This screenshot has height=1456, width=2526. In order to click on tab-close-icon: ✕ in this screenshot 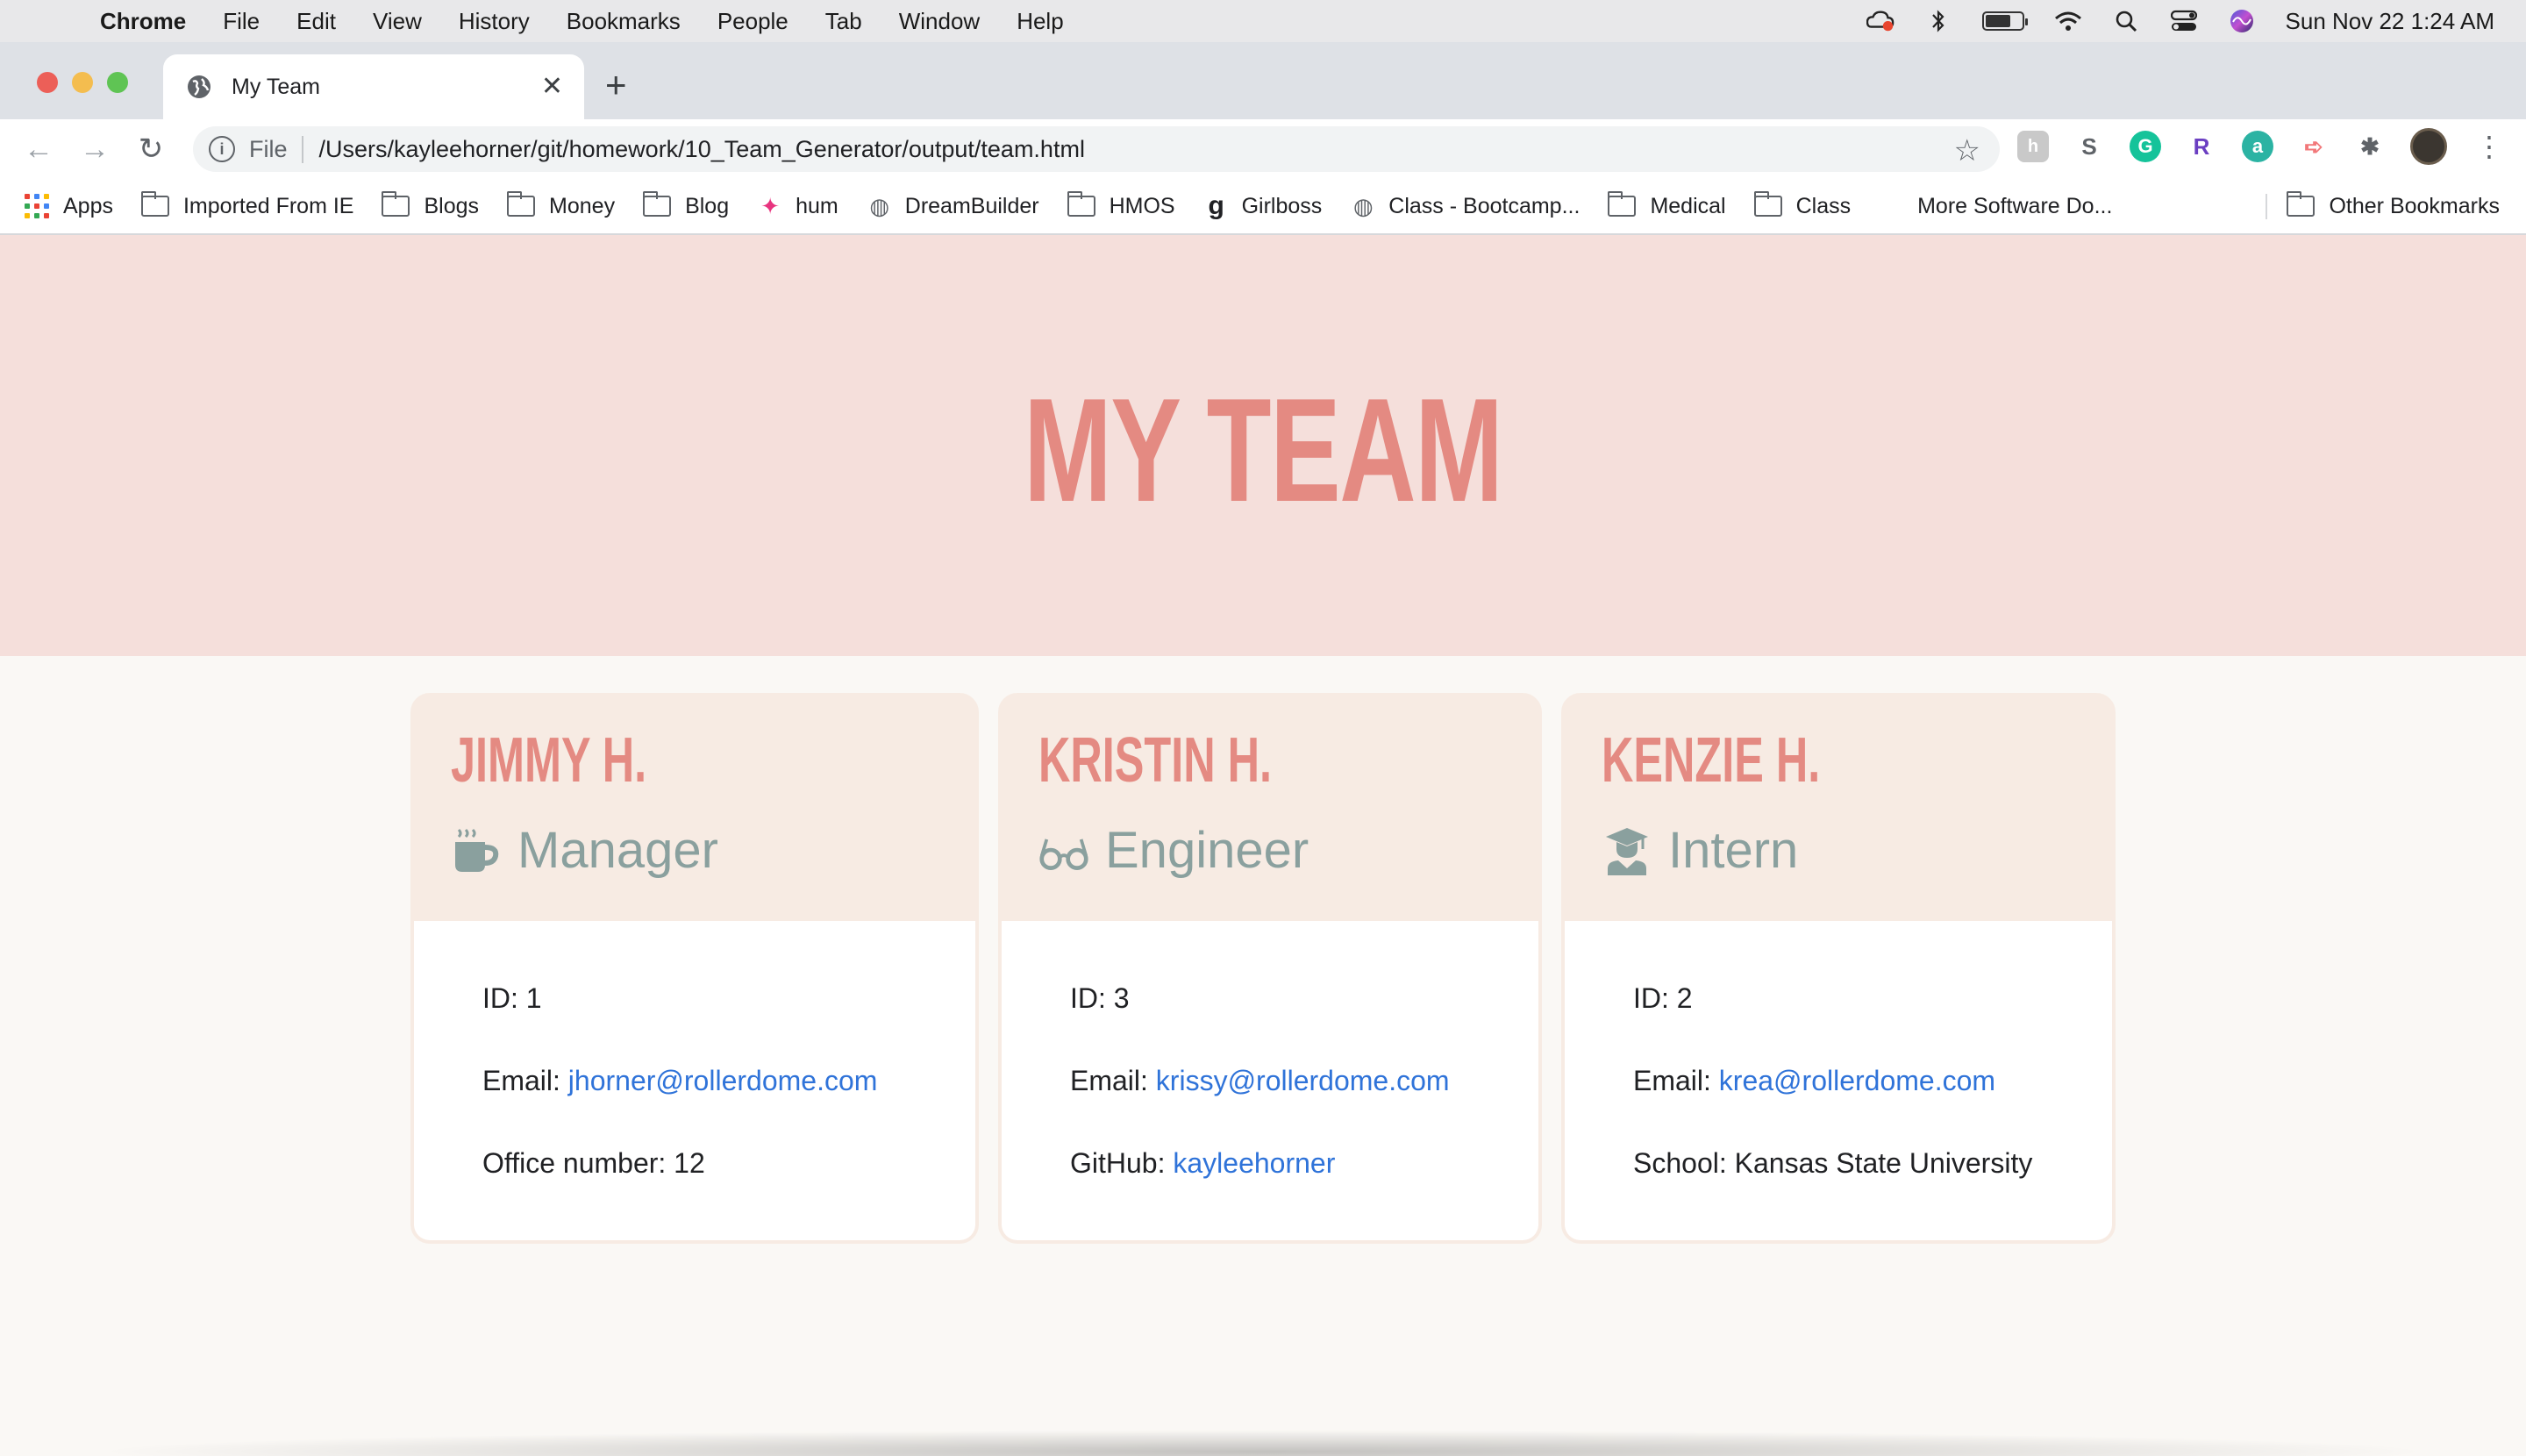, I will do `click(552, 87)`.